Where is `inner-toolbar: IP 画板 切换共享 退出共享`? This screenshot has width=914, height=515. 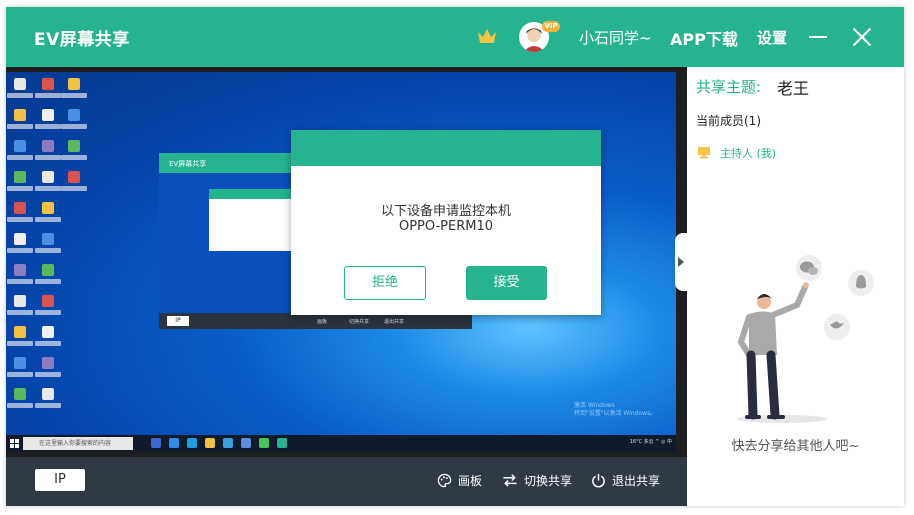 inner-toolbar: IP 画板 切换共享 退出共享 is located at coordinates (315, 321).